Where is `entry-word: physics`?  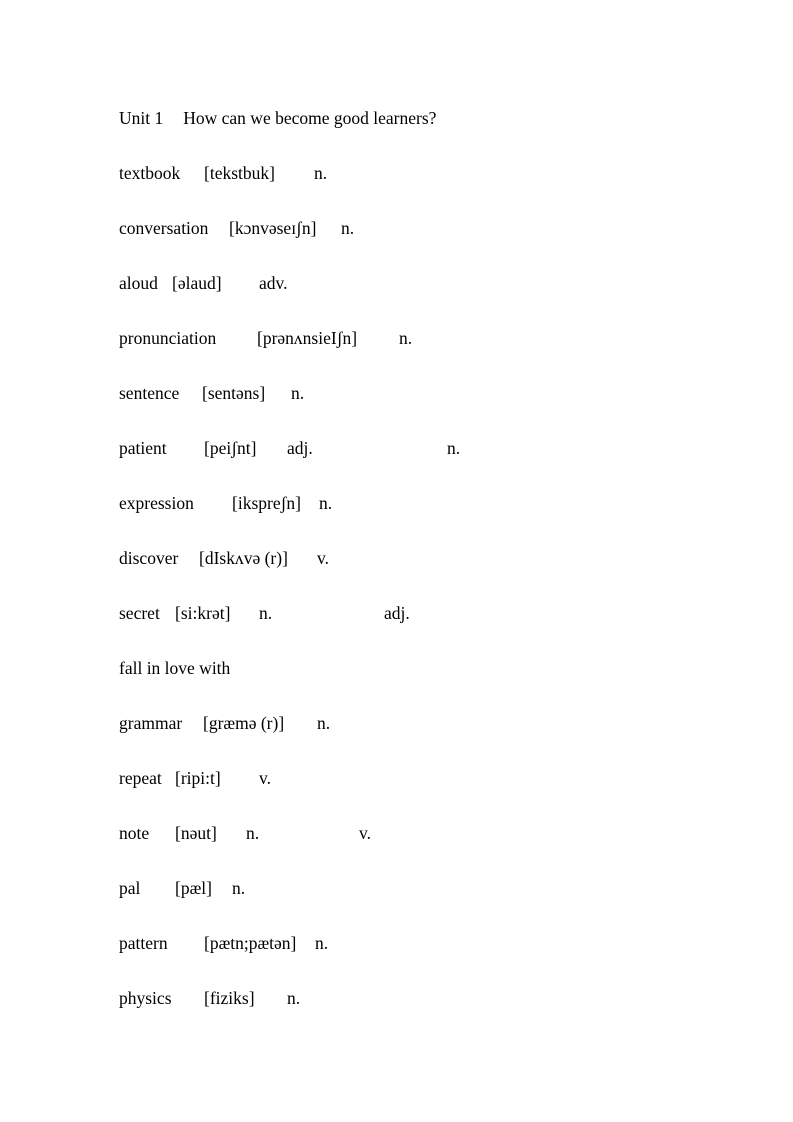
entry-word: physics is located at coordinates (145, 998).